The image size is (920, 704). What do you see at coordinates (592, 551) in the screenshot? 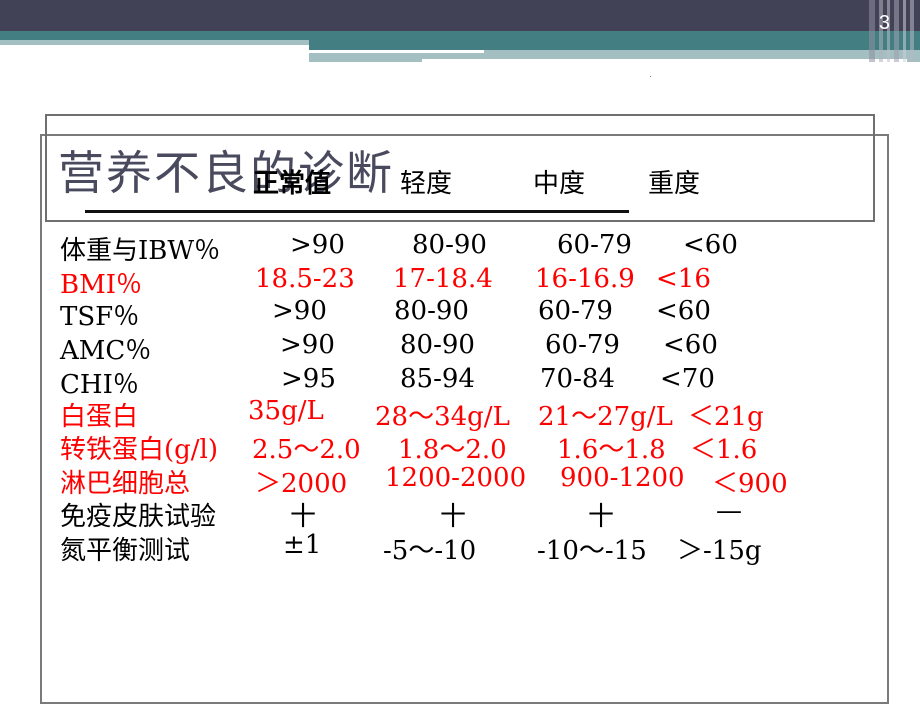
I see `cell-moderate: -10～-15` at bounding box center [592, 551].